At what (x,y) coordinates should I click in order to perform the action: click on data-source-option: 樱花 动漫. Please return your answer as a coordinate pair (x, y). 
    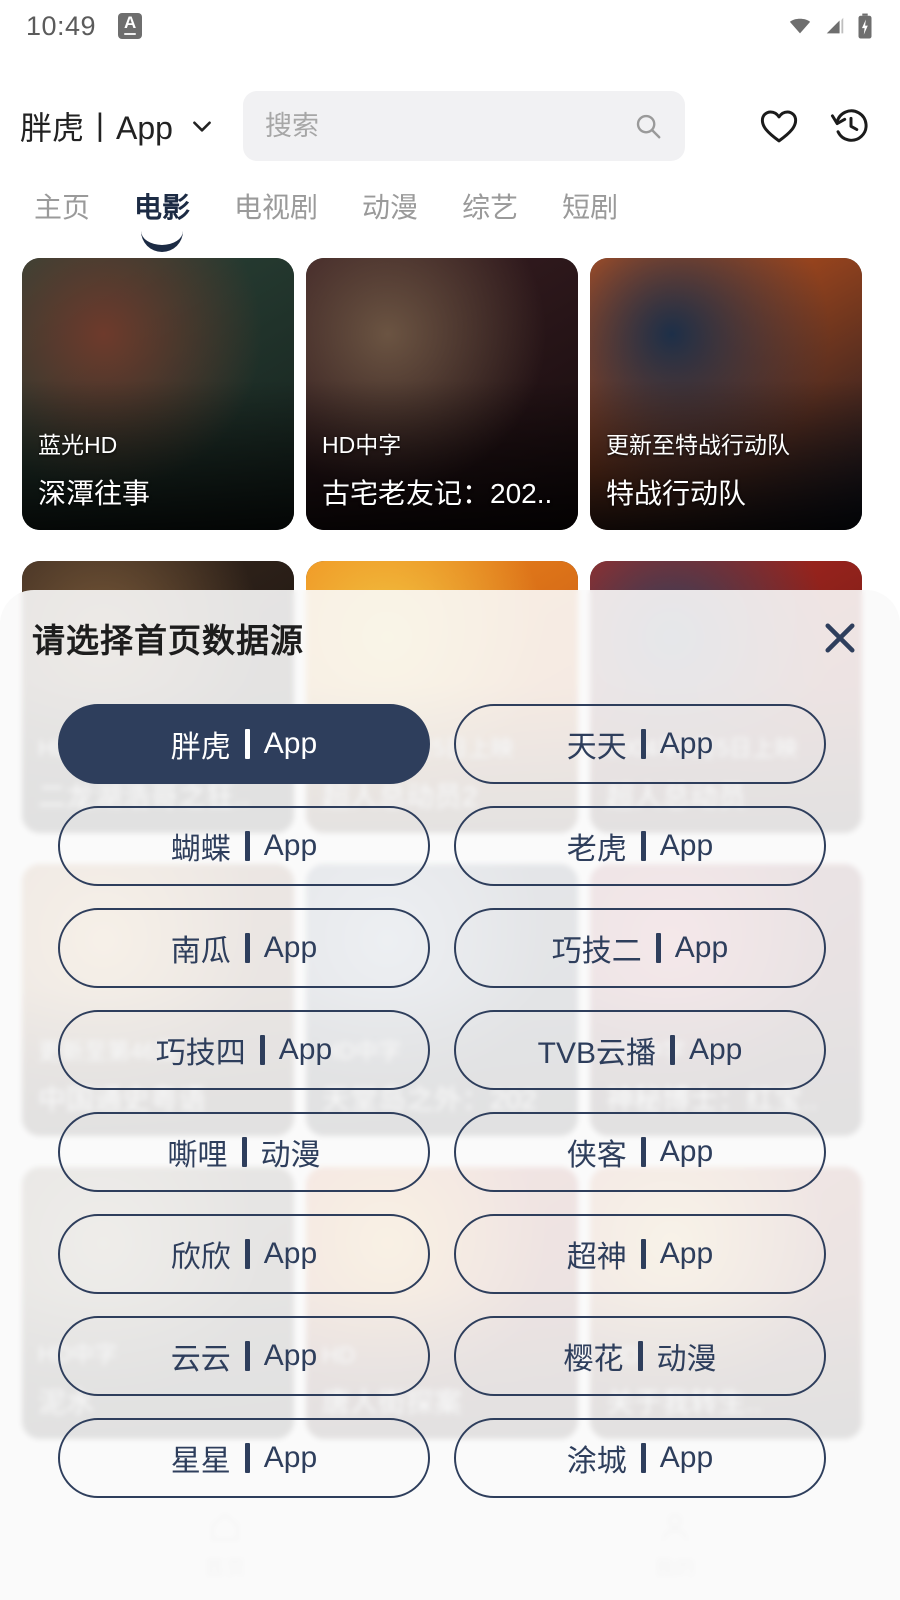
    Looking at the image, I should click on (640, 1356).